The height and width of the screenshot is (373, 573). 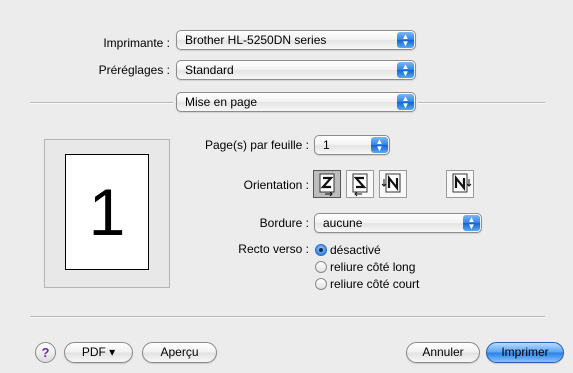 I want to click on border-label: Bordure :, so click(x=284, y=223).